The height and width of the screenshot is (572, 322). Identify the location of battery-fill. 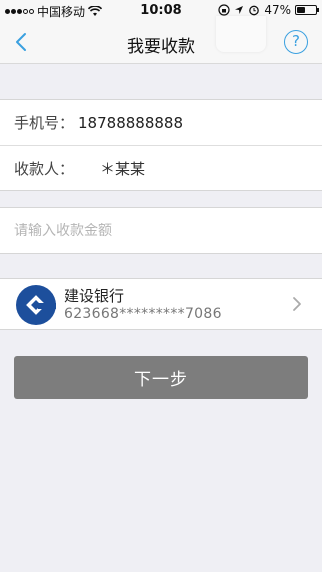
(301, 10).